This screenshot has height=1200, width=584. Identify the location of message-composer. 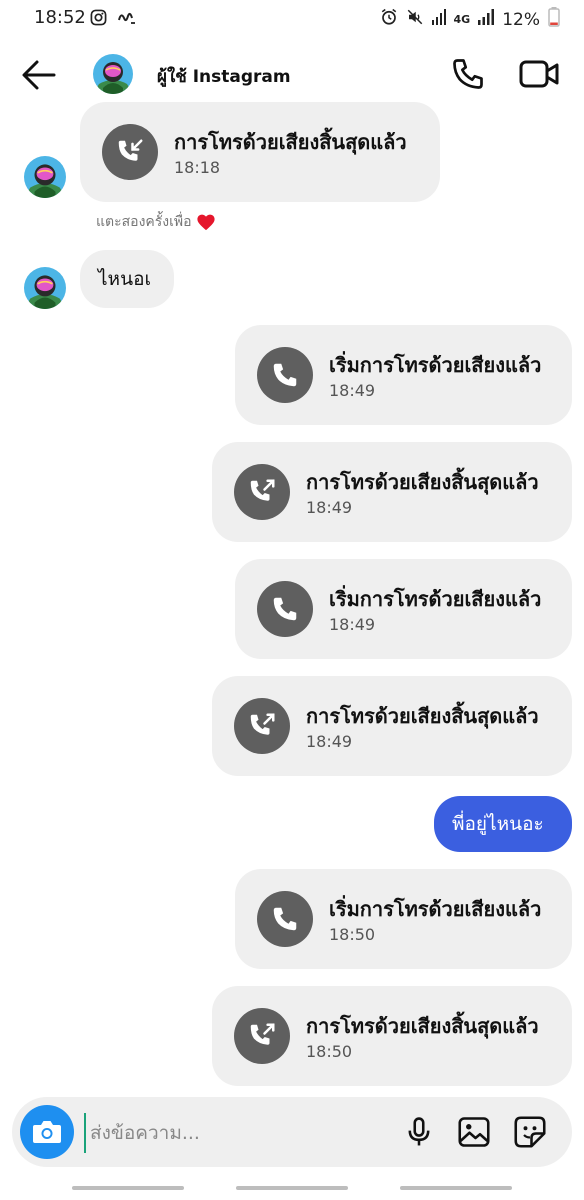
(292, 1132).